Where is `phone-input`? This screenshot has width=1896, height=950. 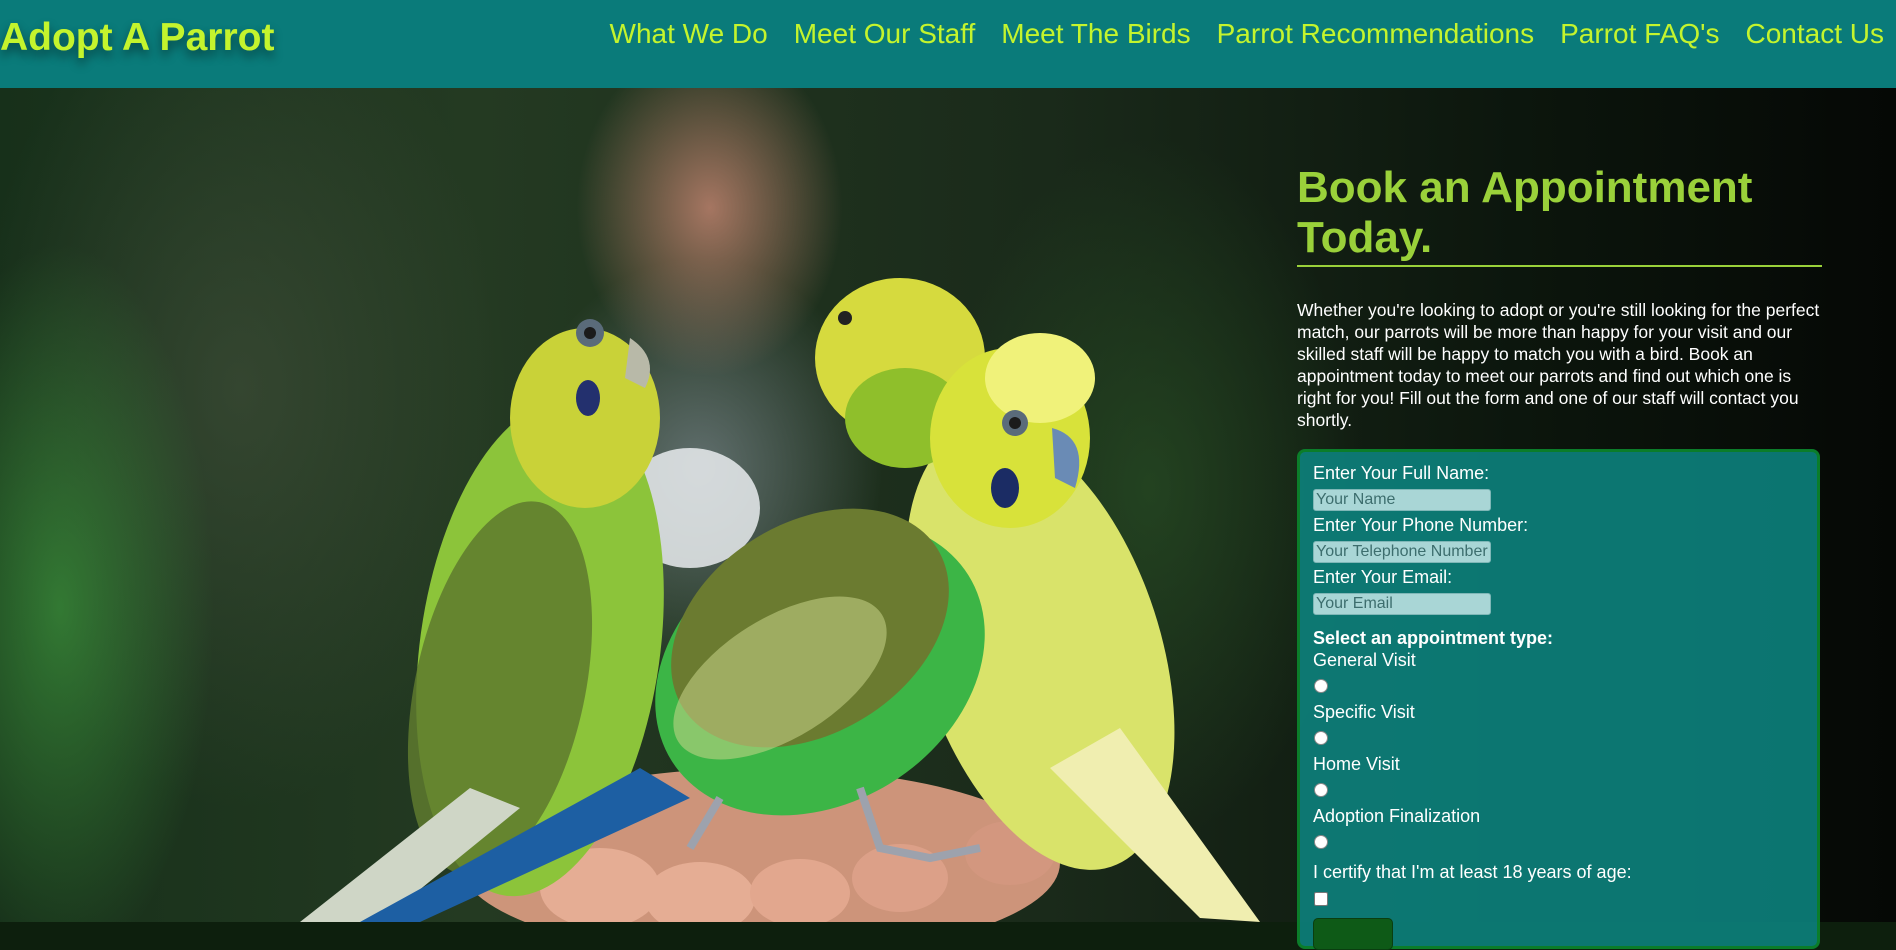
phone-input is located at coordinates (1402, 552).